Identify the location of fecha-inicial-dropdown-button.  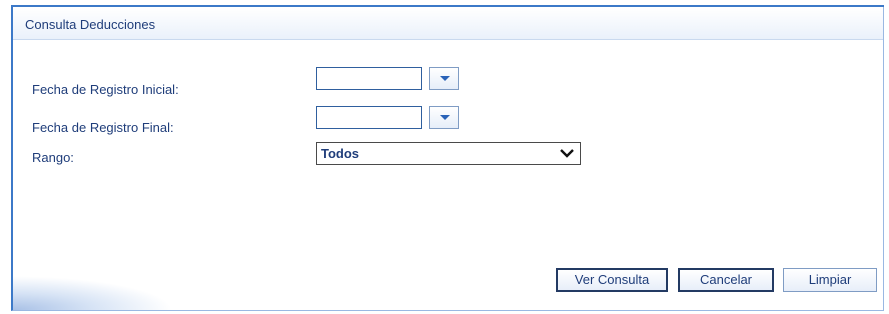
(444, 78).